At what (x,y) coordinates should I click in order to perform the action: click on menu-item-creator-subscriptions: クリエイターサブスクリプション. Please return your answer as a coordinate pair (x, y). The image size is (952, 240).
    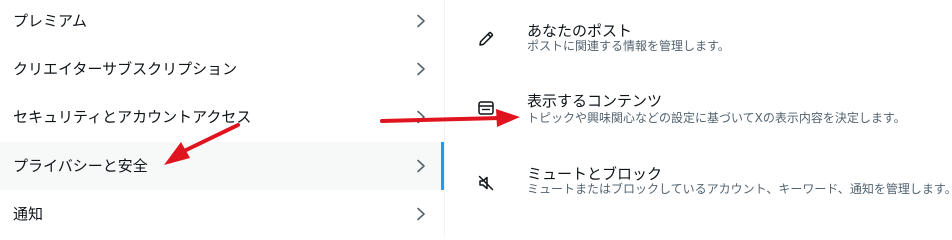
    Looking at the image, I should click on (222, 69).